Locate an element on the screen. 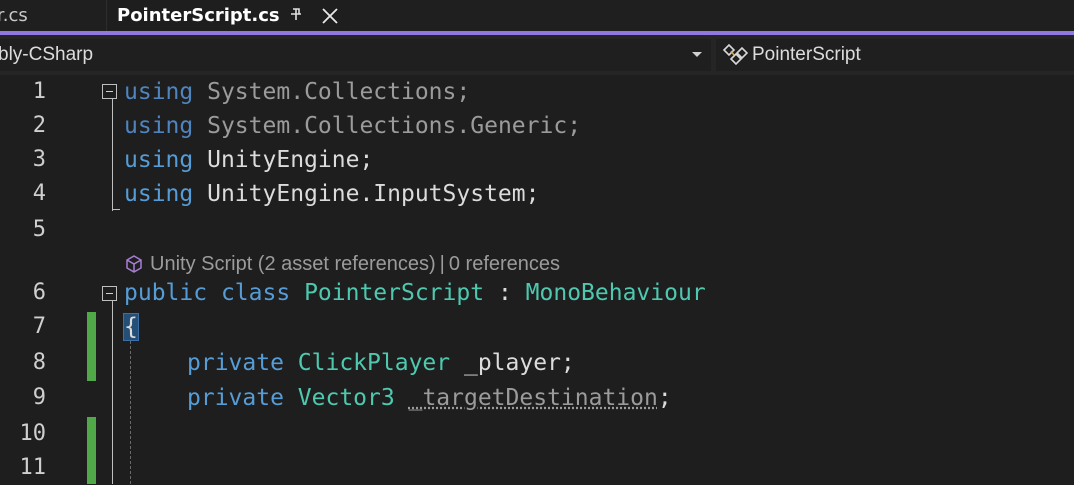 The width and height of the screenshot is (1074, 485). pin-icon is located at coordinates (296, 15).